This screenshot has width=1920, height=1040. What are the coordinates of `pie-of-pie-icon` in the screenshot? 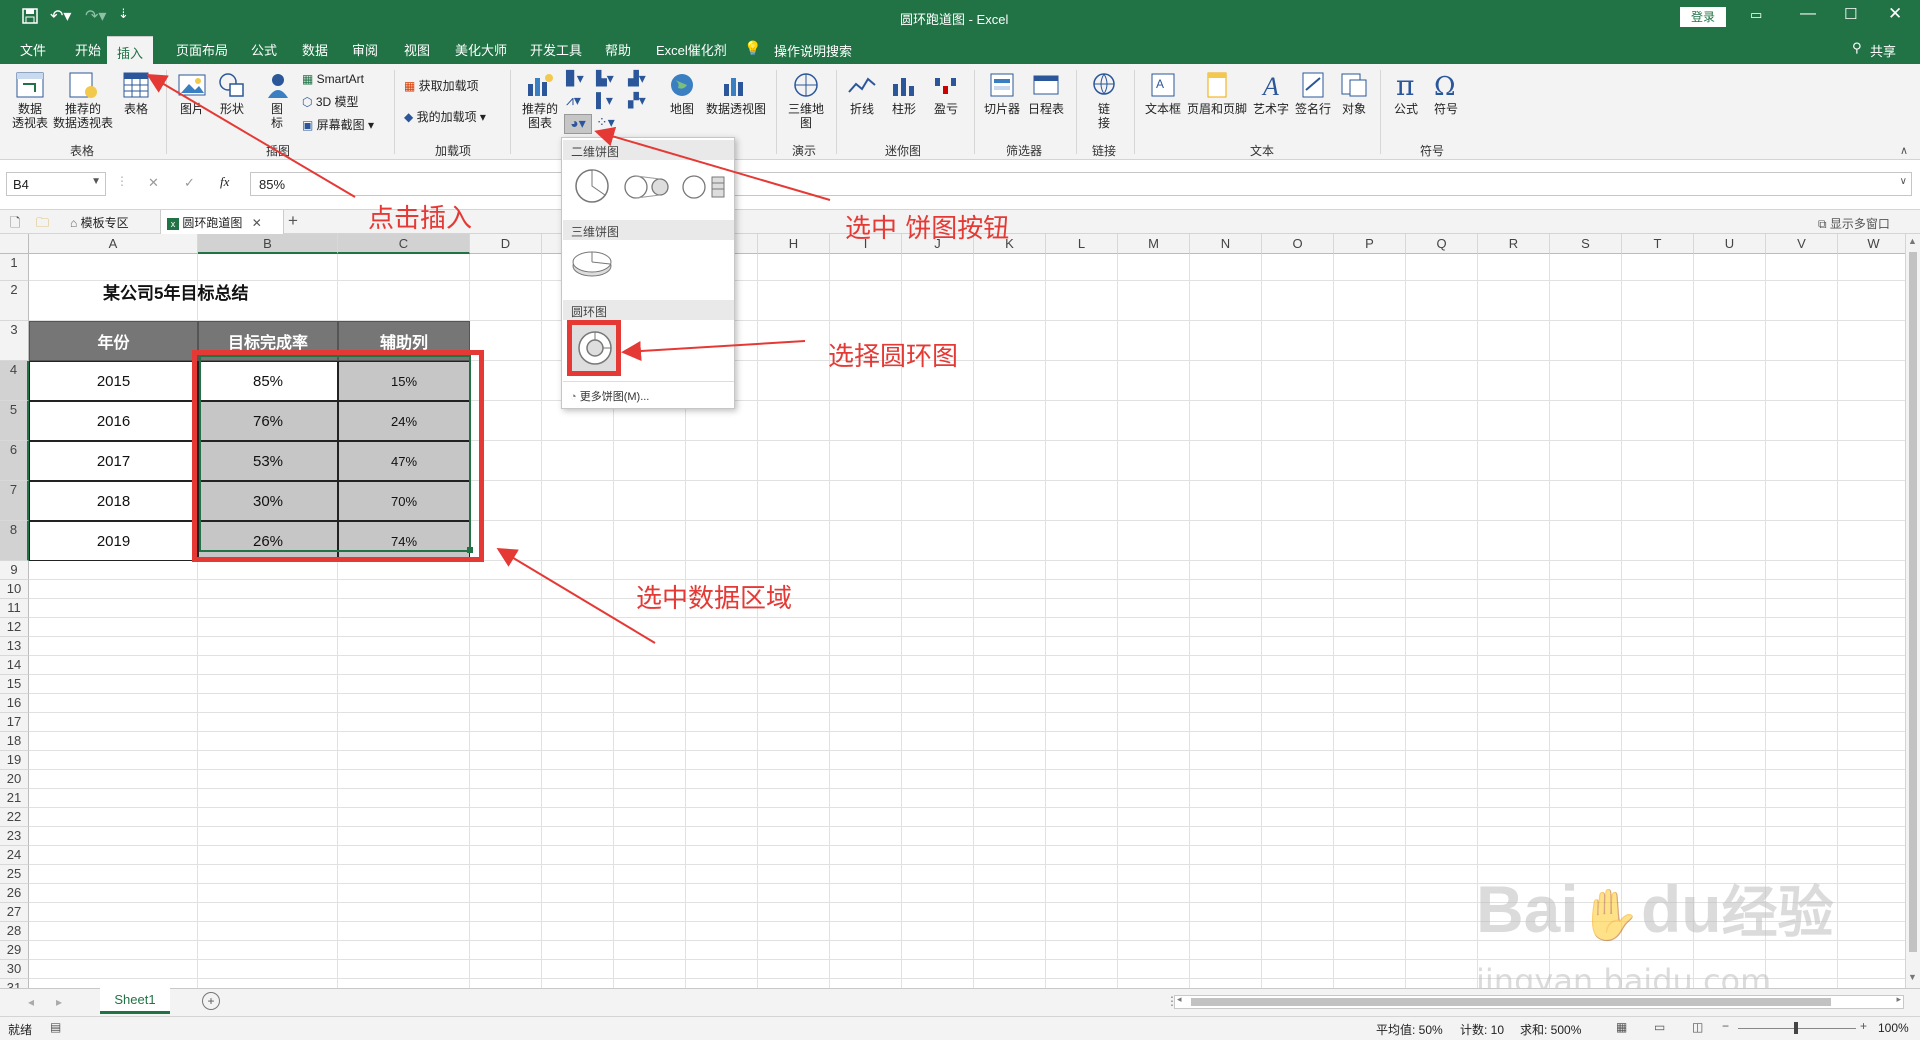 It's located at (647, 188).